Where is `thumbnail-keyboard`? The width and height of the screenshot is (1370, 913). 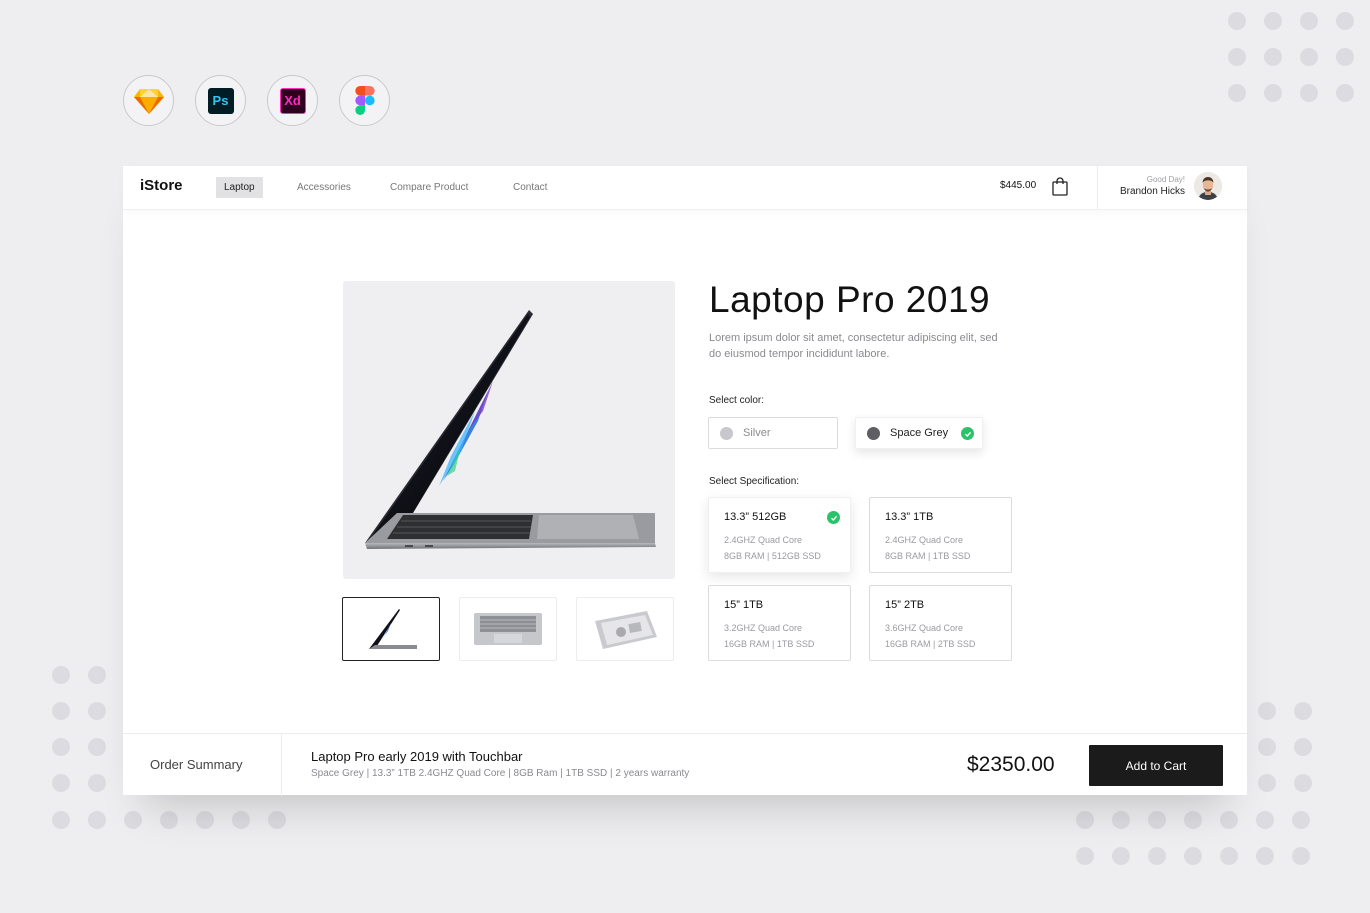
thumbnail-keyboard is located at coordinates (508, 629).